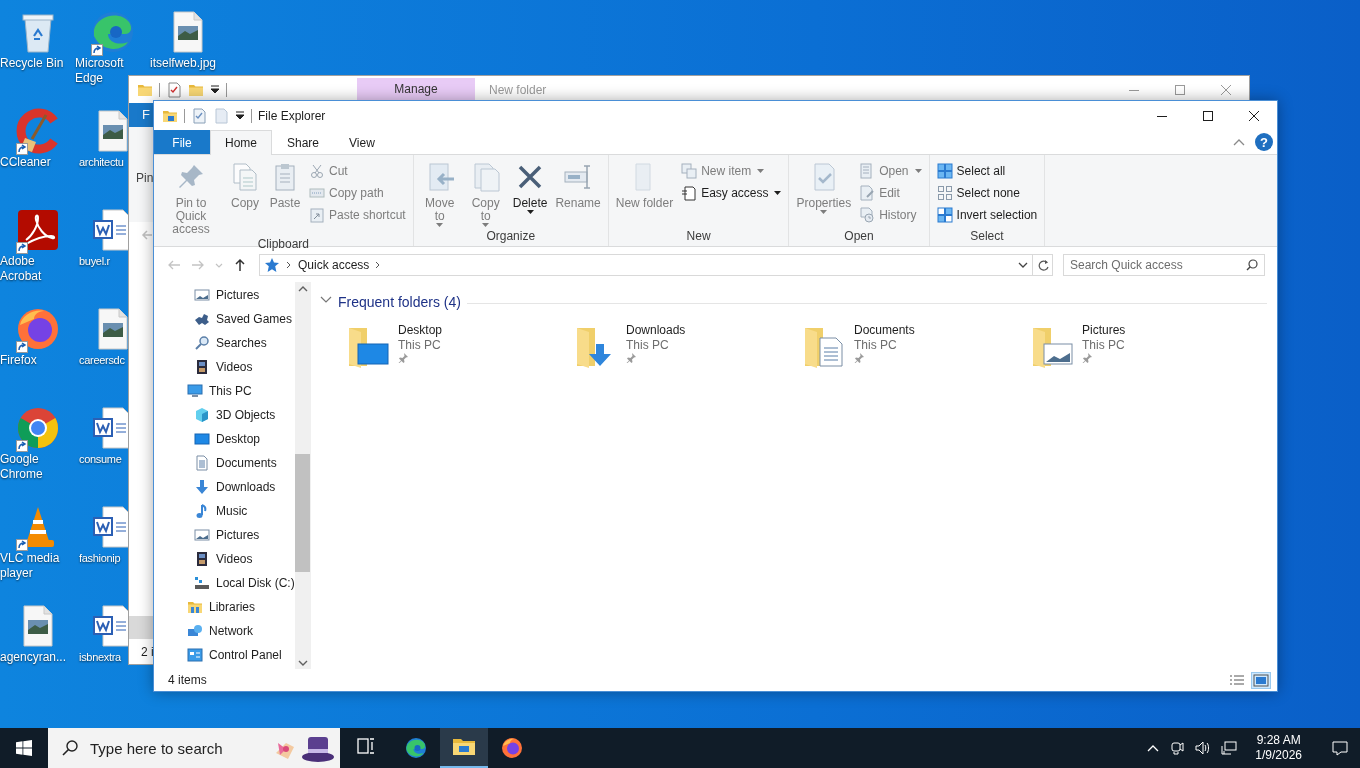 This screenshot has width=1360, height=768. I want to click on search-box: Search Quick access, so click(1164, 265).